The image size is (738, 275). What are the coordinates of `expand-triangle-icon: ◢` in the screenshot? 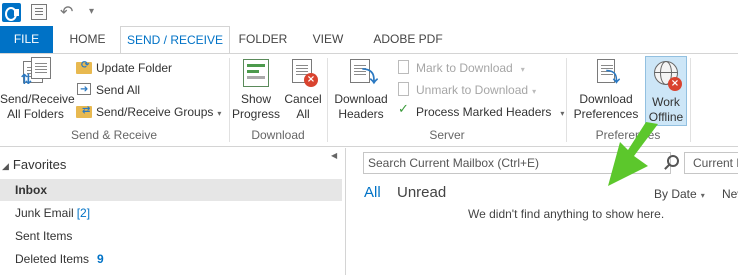 It's located at (5, 167).